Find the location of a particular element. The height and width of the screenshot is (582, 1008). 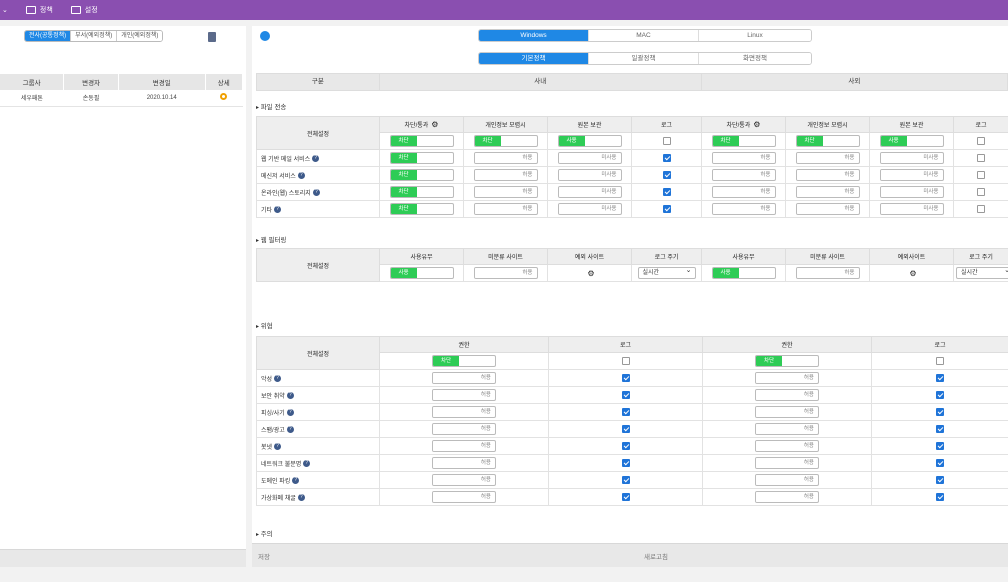

tab-basic-policy: 기본정책 is located at coordinates (534, 58).